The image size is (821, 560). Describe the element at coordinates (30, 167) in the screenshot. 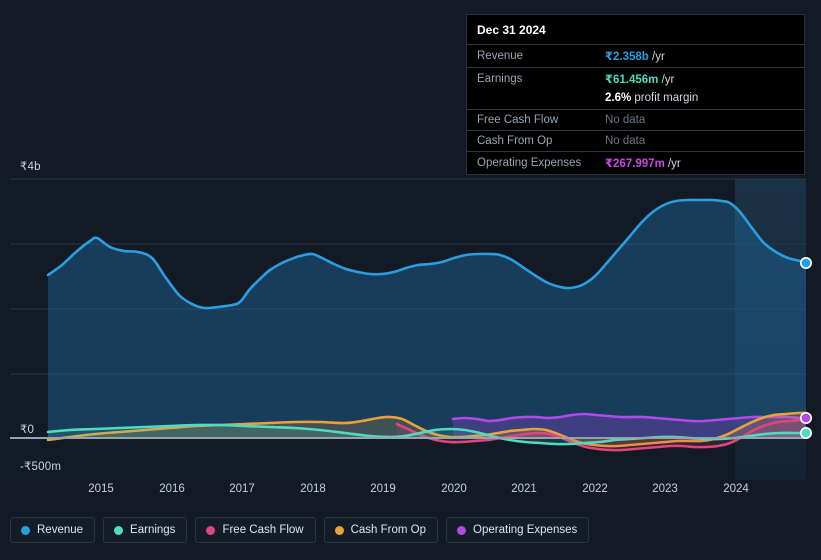

I see `y-axis-label-top: ₹4b` at that location.